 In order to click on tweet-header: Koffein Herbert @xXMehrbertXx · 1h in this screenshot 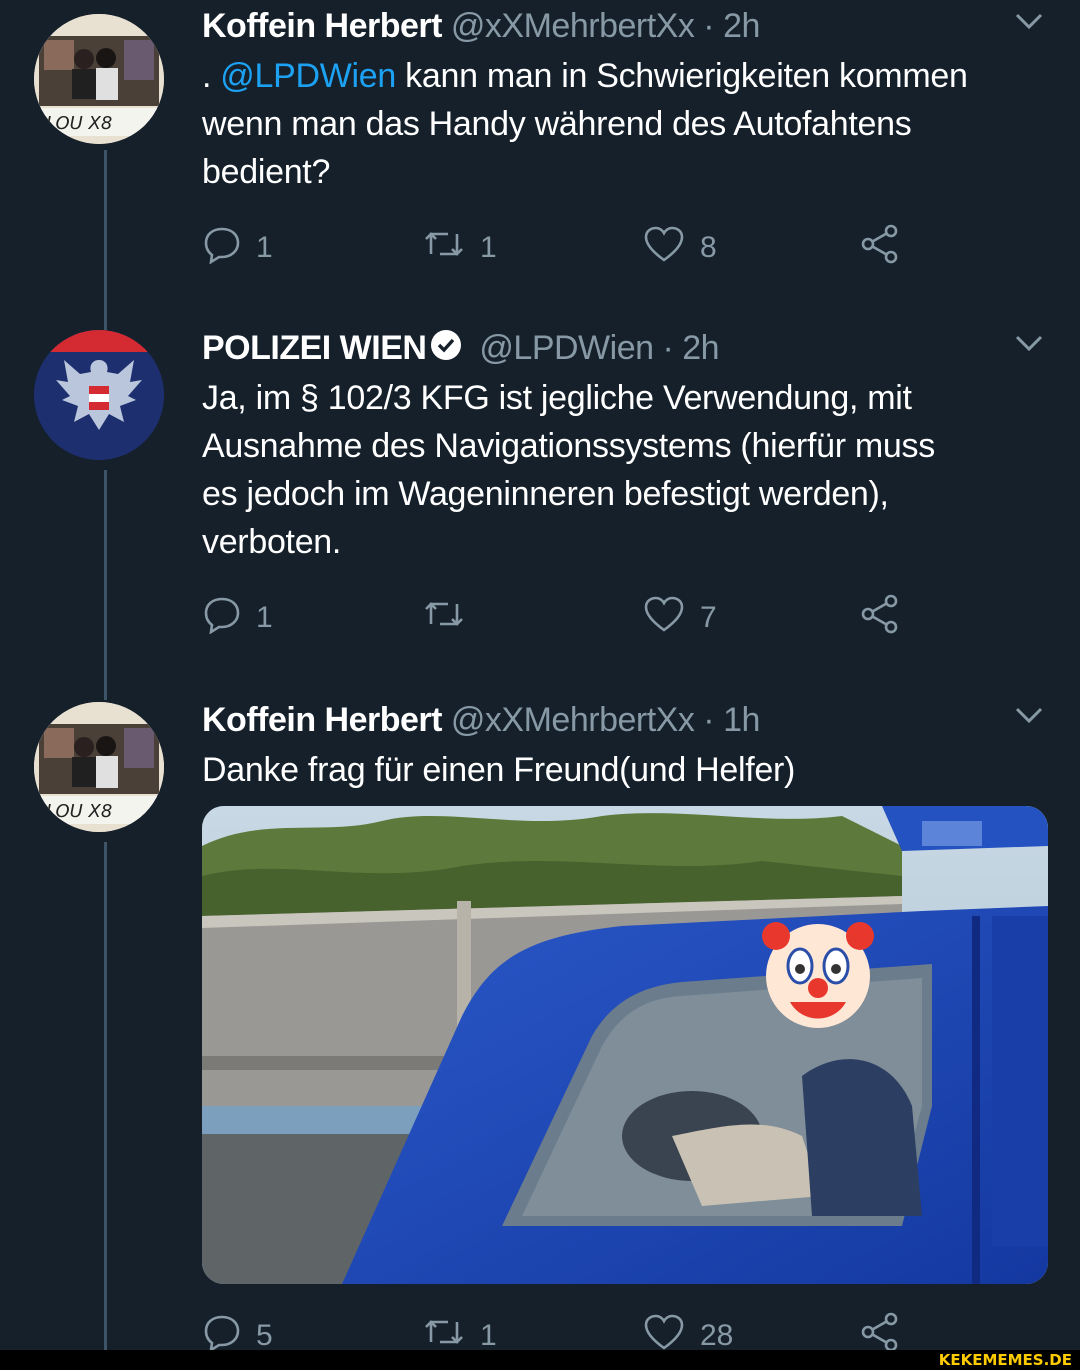, I will do `click(481, 720)`.